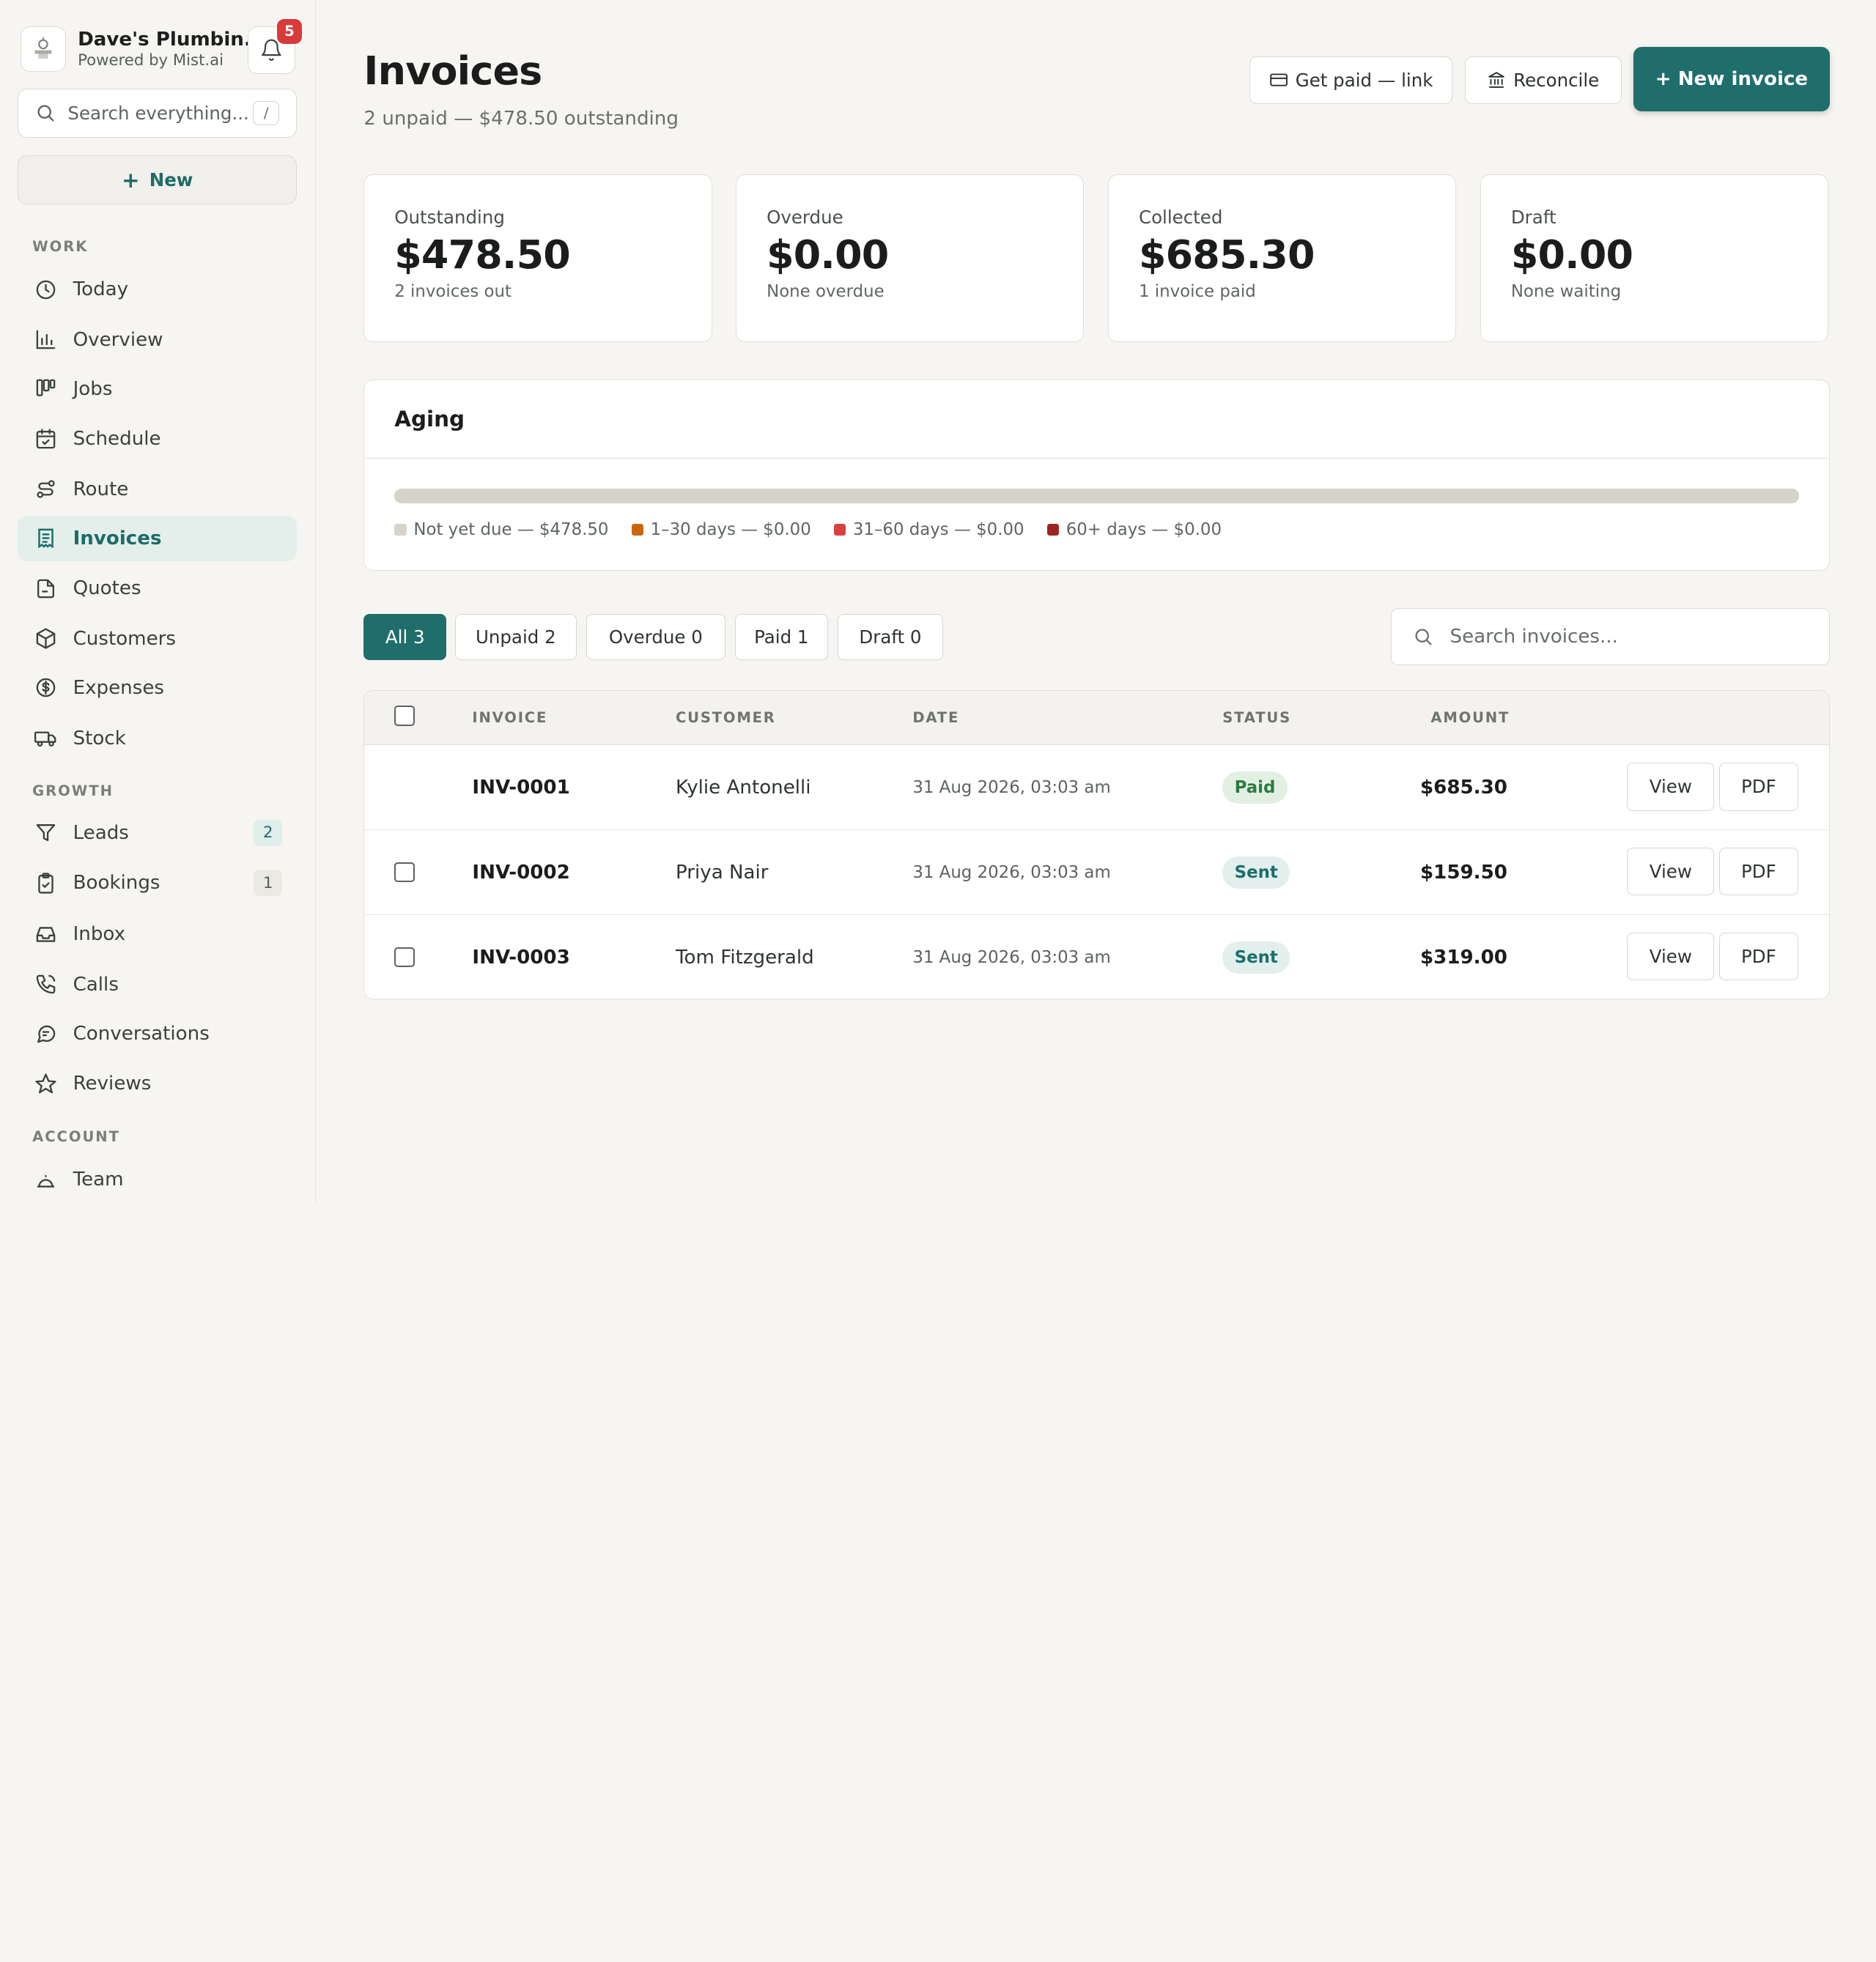  What do you see at coordinates (157, 984) in the screenshot?
I see `sidebar-item-calls: Calls` at bounding box center [157, 984].